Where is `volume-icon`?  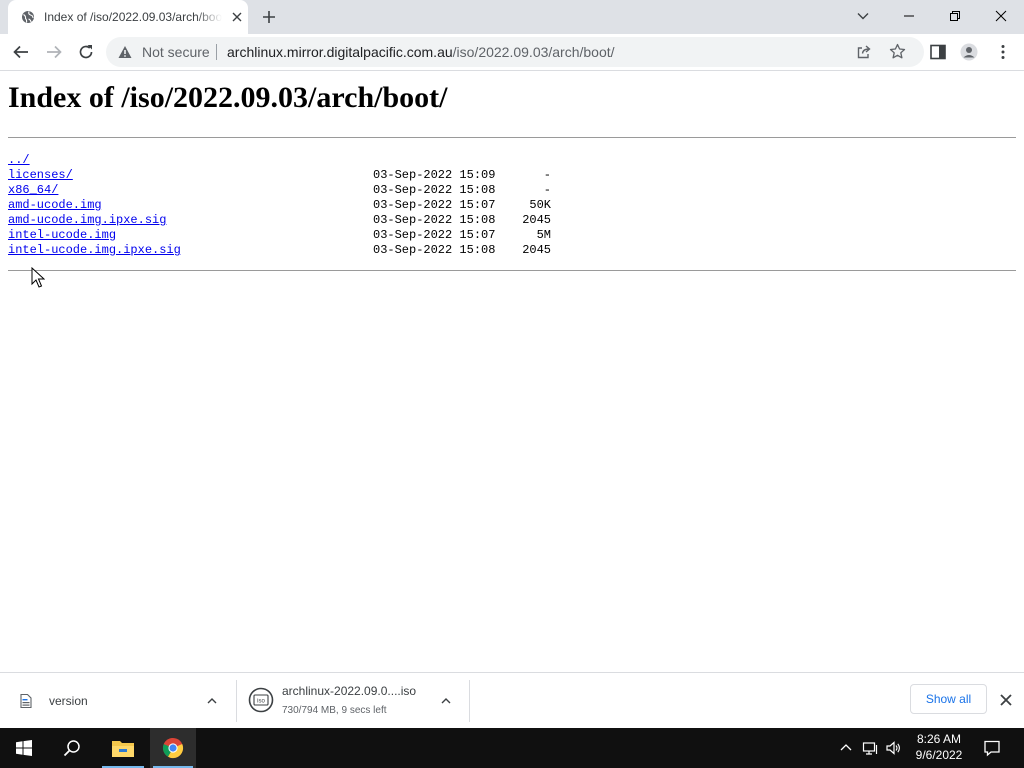
volume-icon is located at coordinates (893, 748).